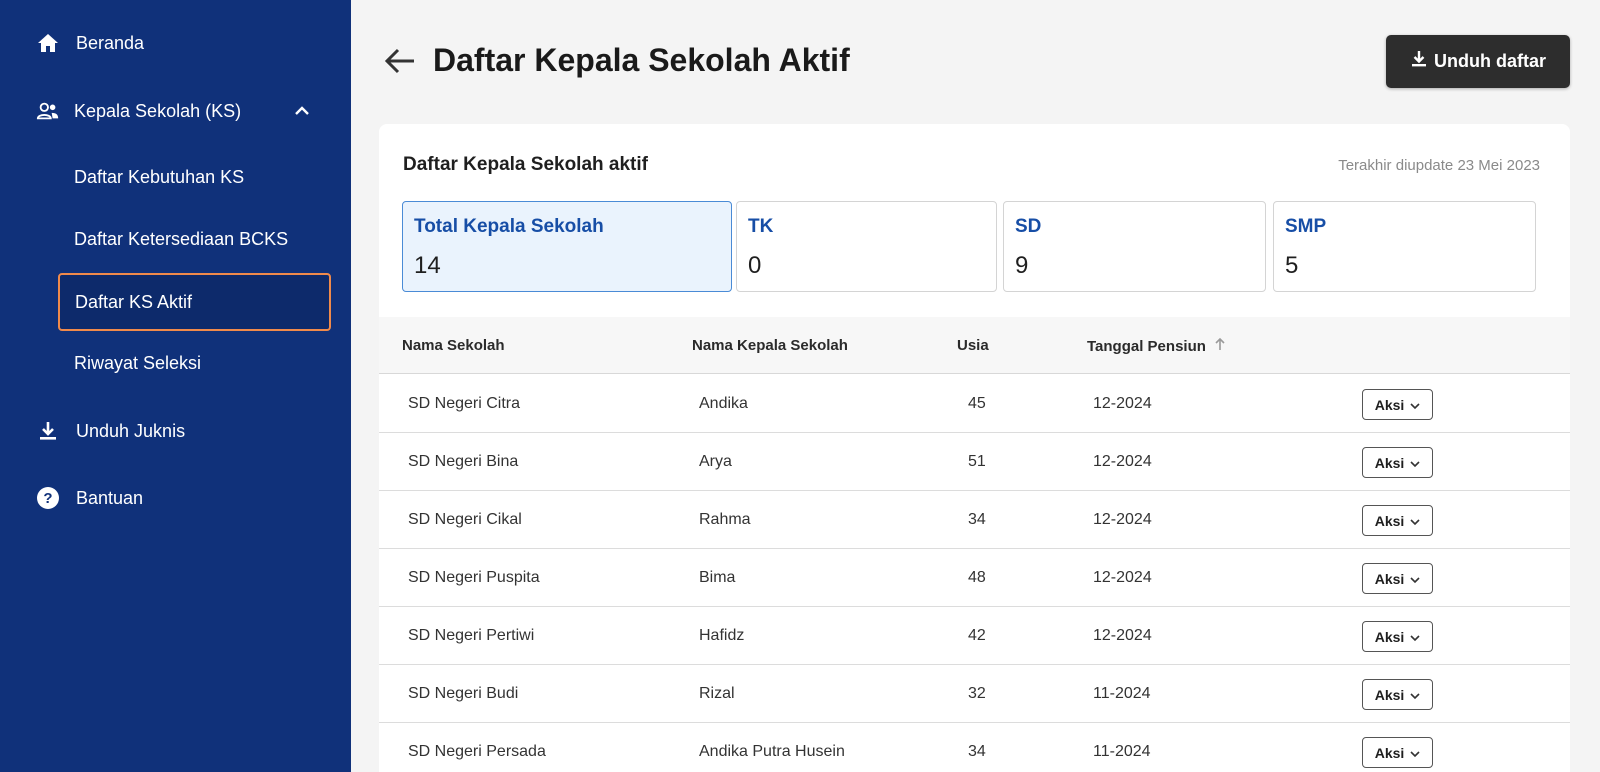  I want to click on column-header-tanggal-pensiun: Tanggal Pensiun, so click(1156, 346).